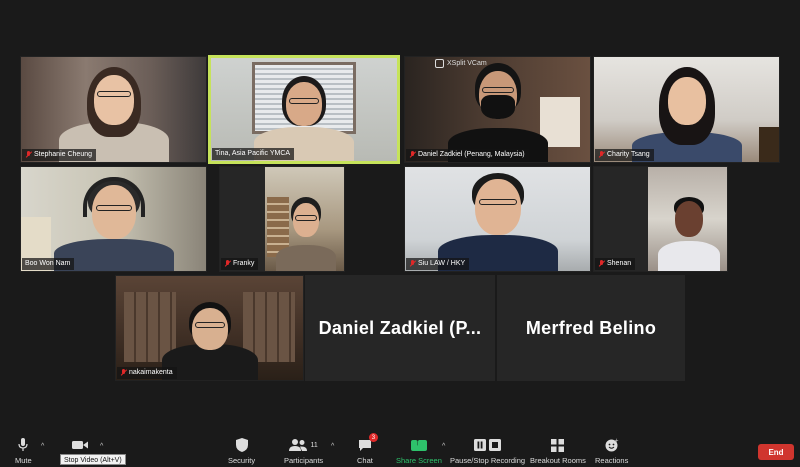  I want to click on stop-video-button, so click(80, 445).